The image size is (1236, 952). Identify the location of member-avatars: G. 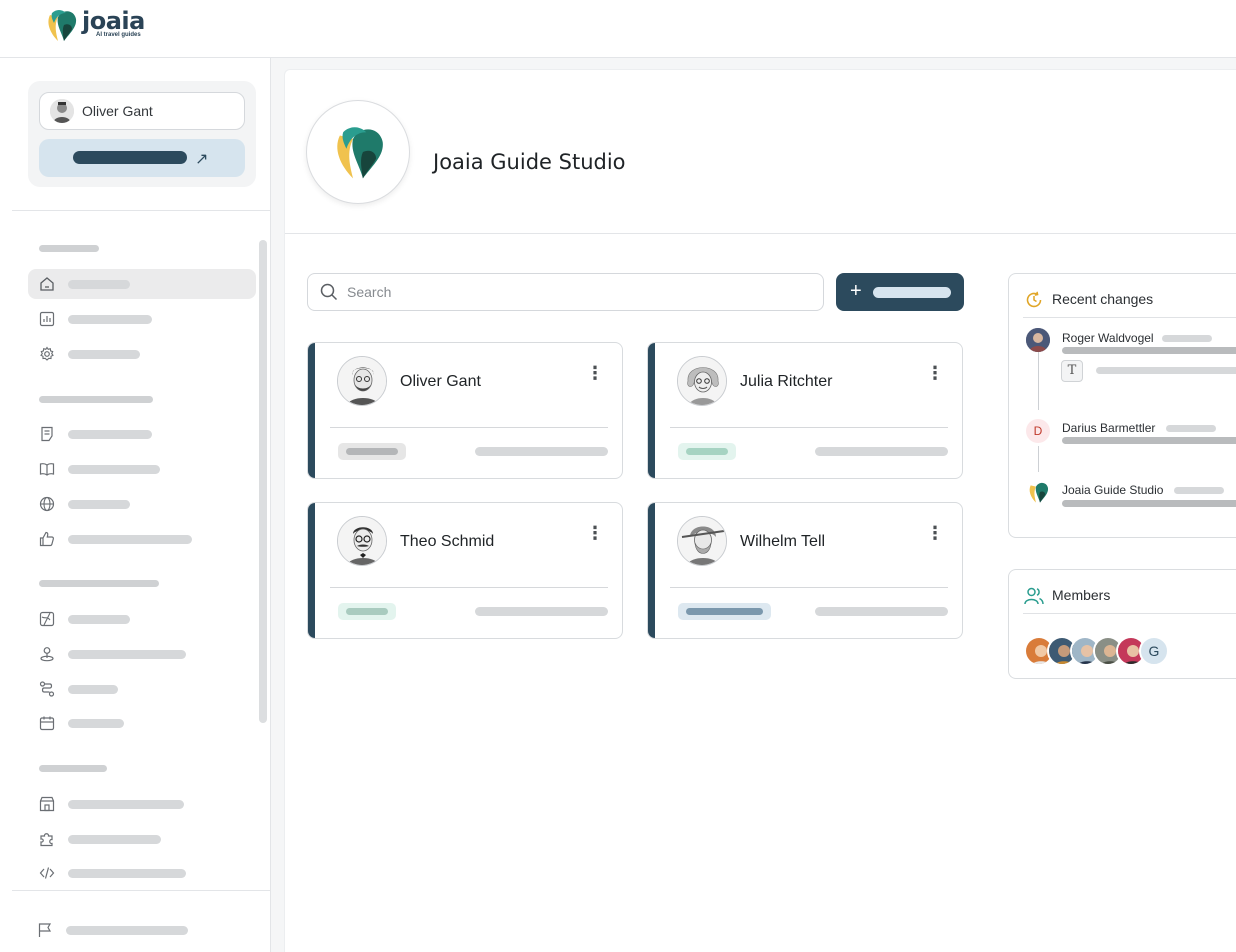
(1096, 651).